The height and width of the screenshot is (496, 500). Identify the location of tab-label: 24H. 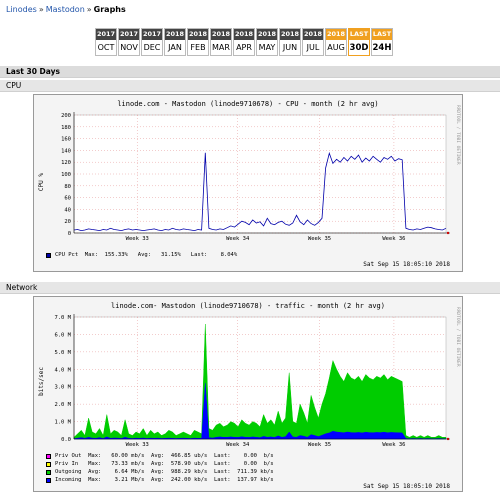
(382, 48).